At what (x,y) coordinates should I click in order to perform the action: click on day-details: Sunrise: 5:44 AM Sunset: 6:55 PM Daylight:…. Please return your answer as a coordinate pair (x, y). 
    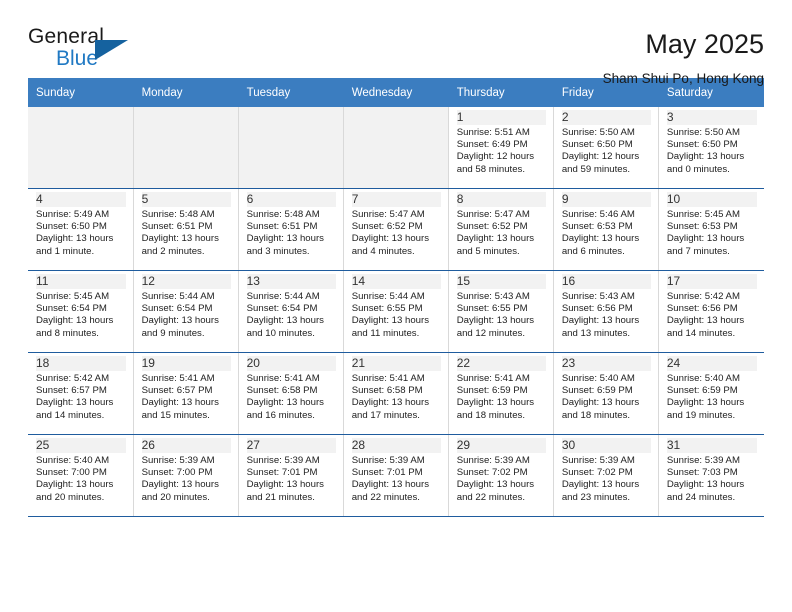
    Looking at the image, I should click on (396, 315).